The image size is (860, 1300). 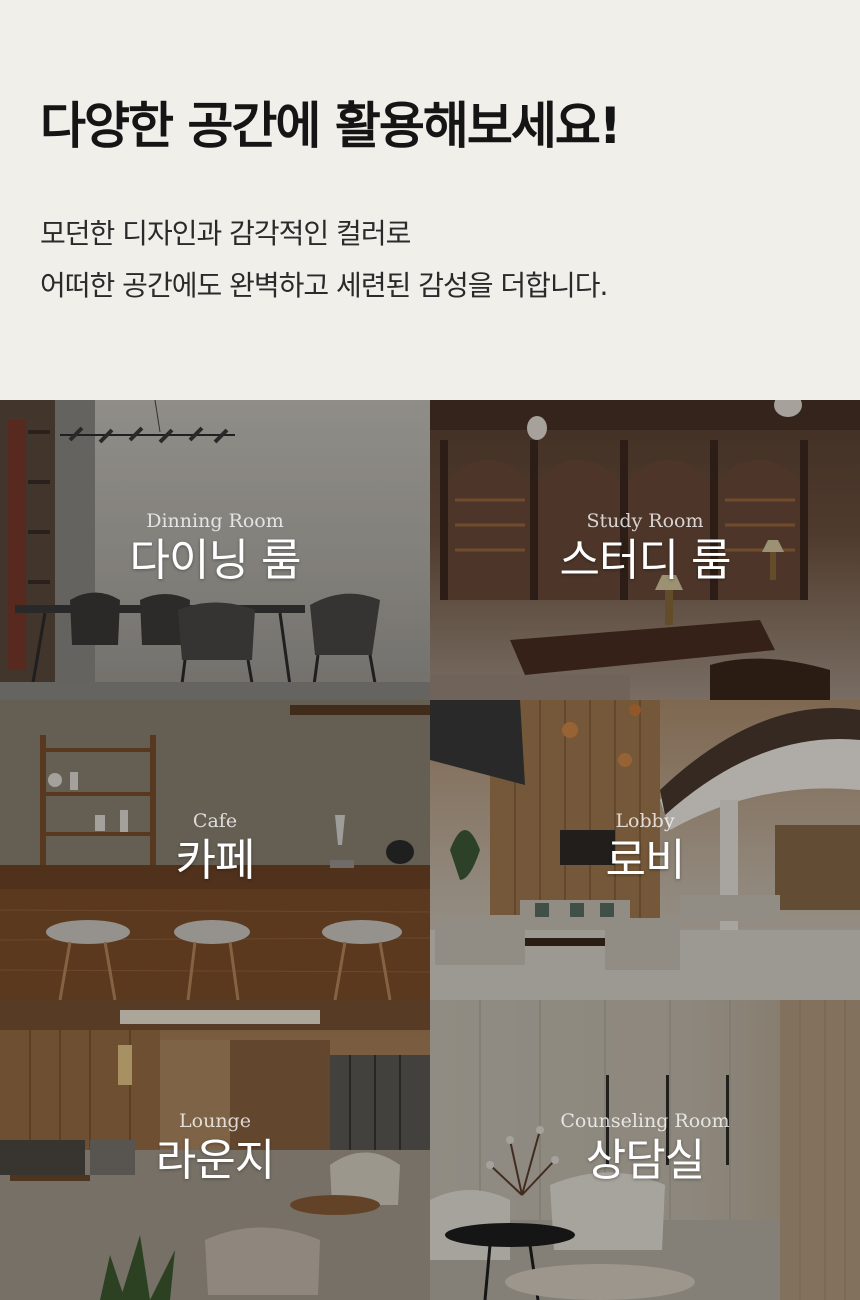 I want to click on tile-english-name: Dinning Room, so click(x=215, y=521).